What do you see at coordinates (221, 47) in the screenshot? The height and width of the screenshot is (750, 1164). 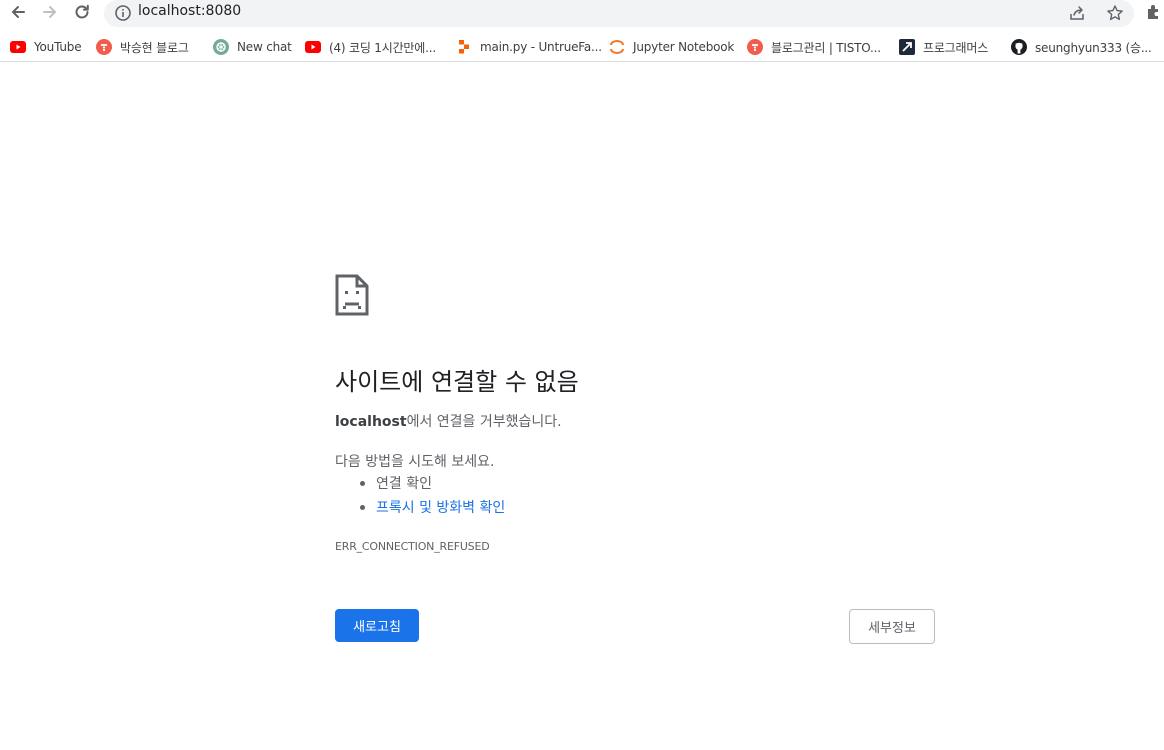 I see `chatgpt-icon` at bounding box center [221, 47].